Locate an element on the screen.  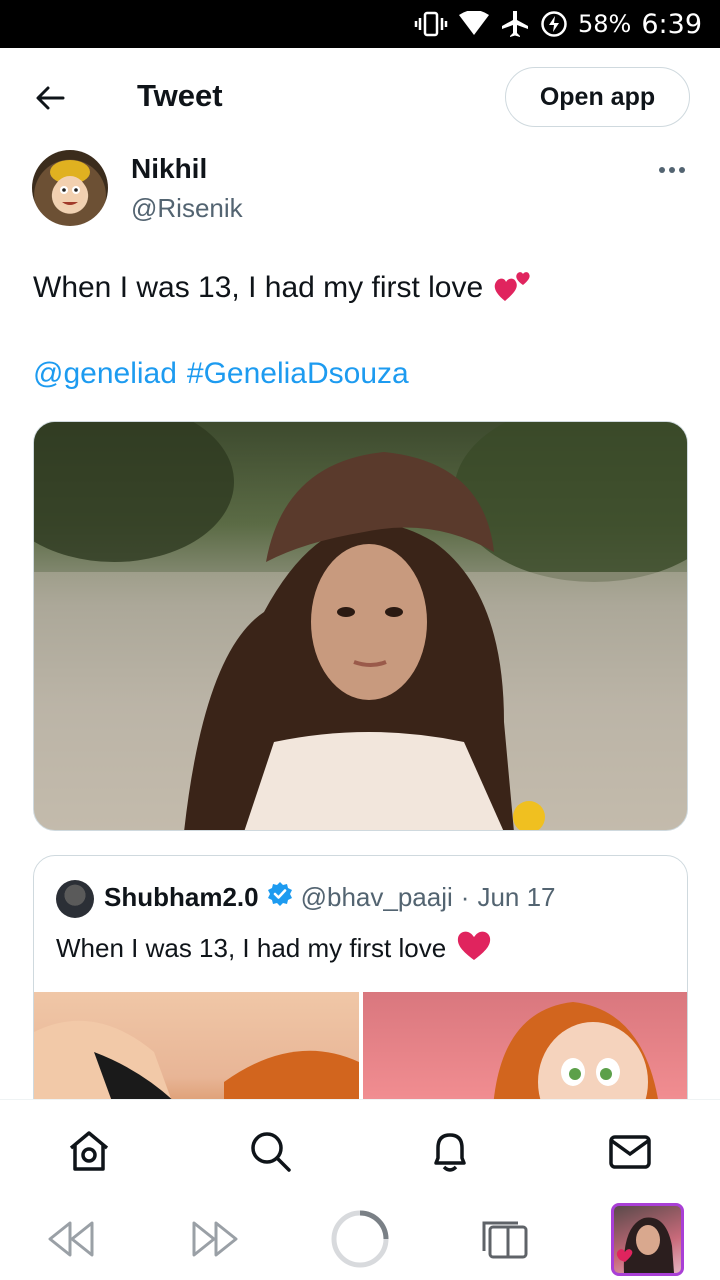
hashtag-link: #GeneliaDsouza is located at coordinates (298, 374).